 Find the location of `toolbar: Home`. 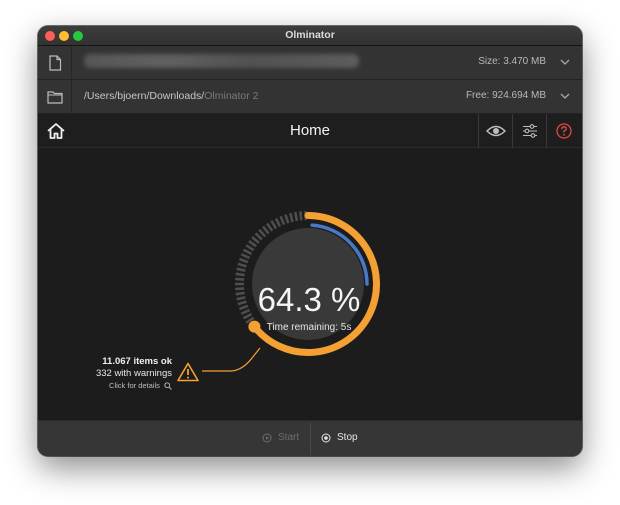

toolbar: Home is located at coordinates (310, 131).